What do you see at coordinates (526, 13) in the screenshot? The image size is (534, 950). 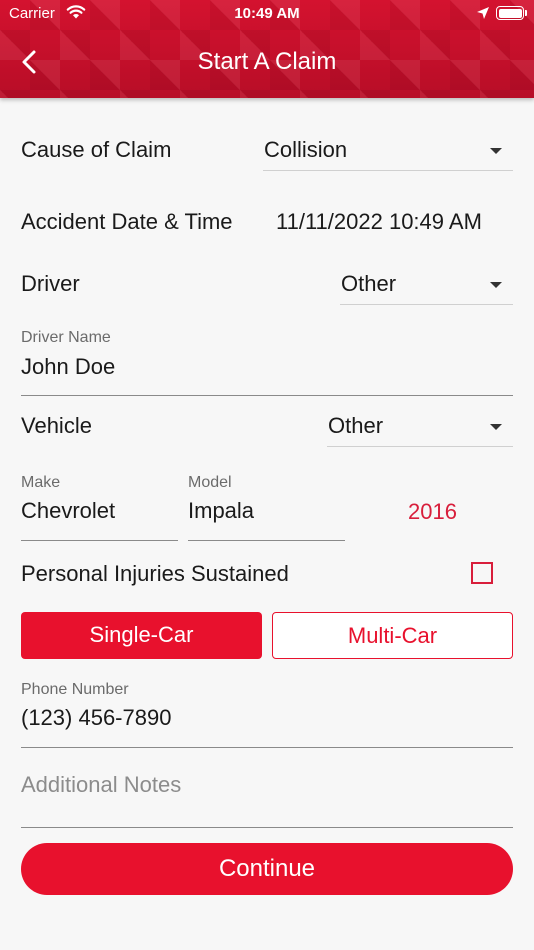 I see `battery-cap-icon` at bounding box center [526, 13].